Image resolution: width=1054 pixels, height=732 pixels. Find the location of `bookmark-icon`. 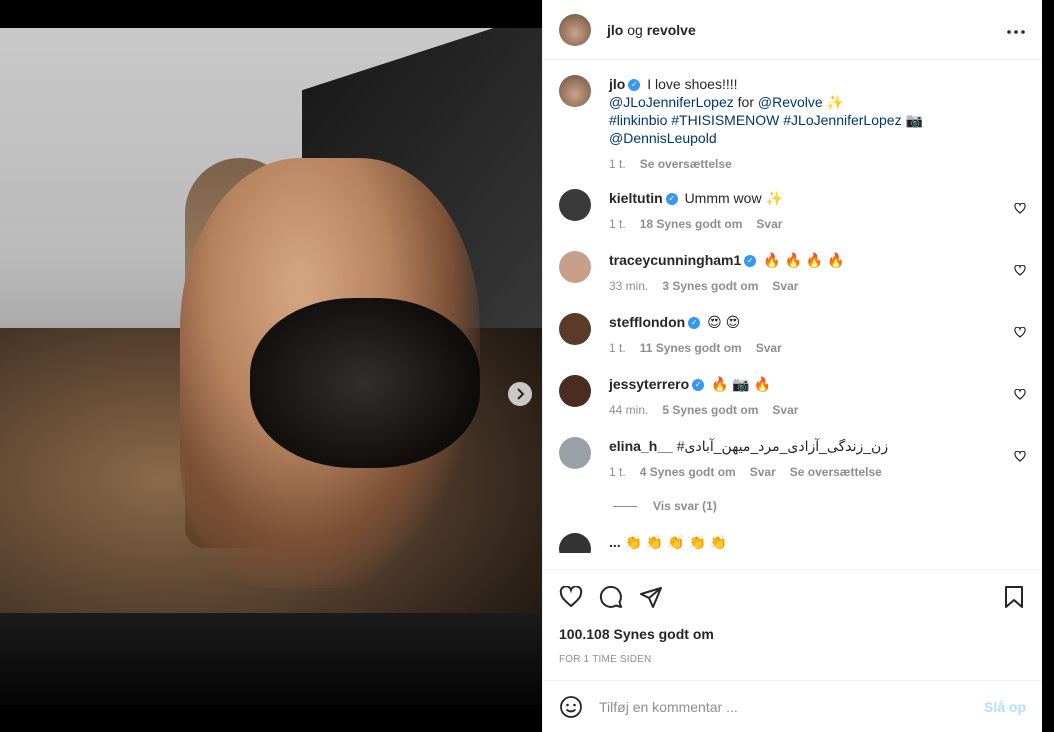

bookmark-icon is located at coordinates (1014, 597).